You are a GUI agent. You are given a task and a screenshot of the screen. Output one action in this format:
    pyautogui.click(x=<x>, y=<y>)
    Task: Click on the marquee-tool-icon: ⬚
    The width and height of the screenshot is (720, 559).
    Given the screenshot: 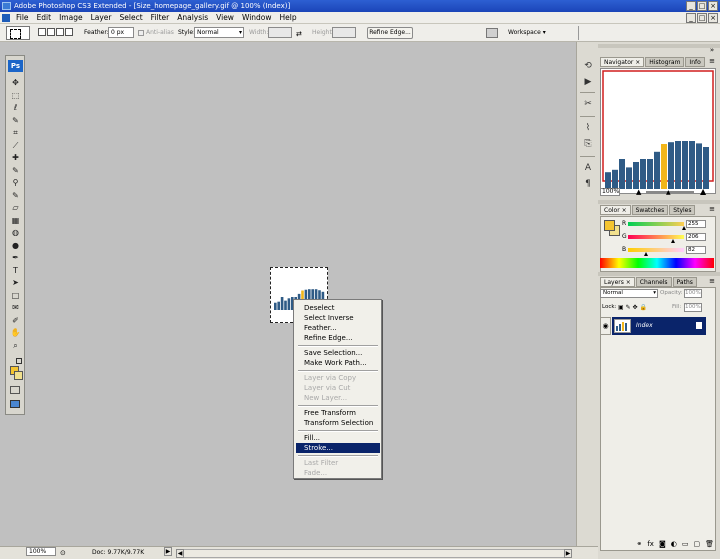 What is the action you would take?
    pyautogui.click(x=15, y=95)
    